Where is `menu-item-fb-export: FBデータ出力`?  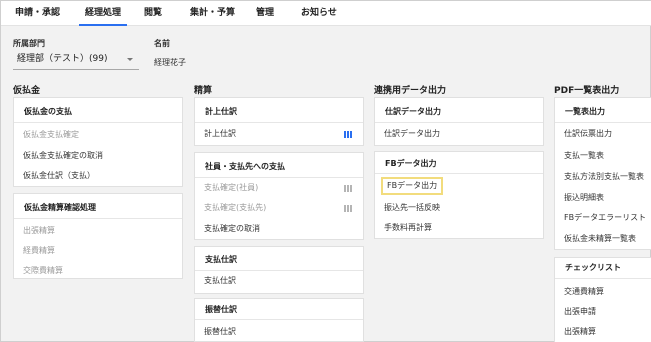
menu-item-fb-export: FBデータ出力 is located at coordinates (412, 186).